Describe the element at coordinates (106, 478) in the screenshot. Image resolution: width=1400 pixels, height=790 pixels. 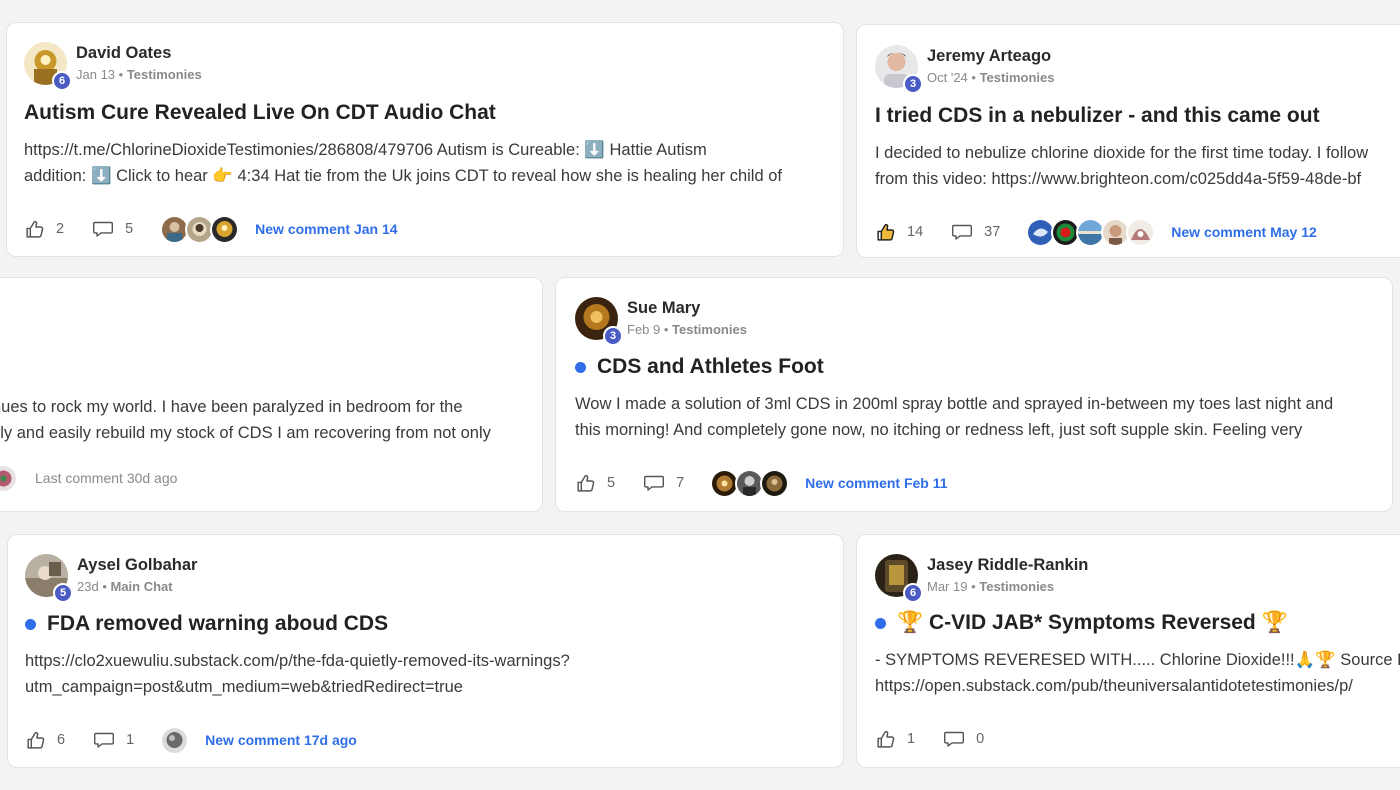
I see `latest-activity: Last comment 30d ago` at that location.